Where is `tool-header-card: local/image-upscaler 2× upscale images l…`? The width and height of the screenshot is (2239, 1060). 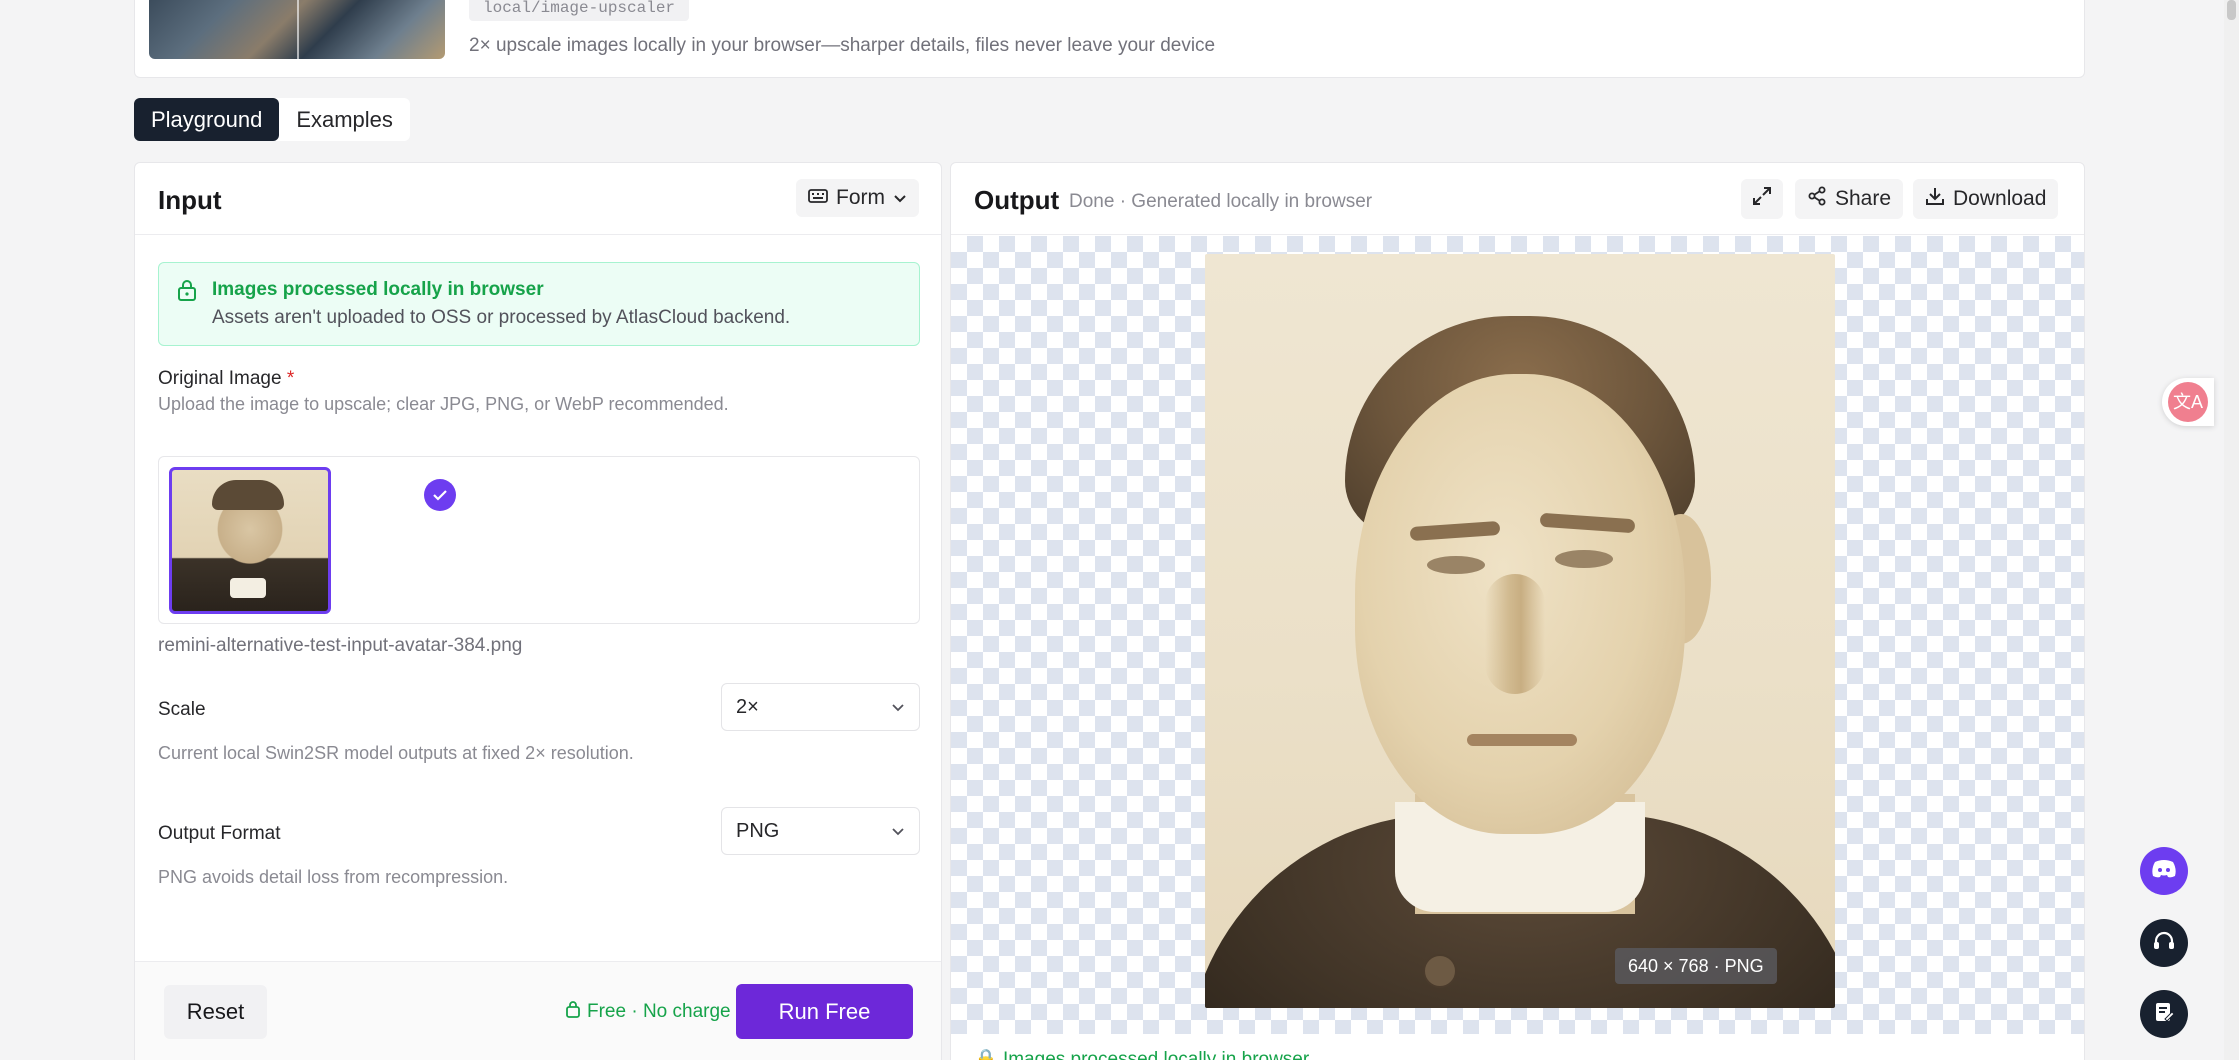 tool-header-card: local/image-upscaler 2× upscale images l… is located at coordinates (1109, 39).